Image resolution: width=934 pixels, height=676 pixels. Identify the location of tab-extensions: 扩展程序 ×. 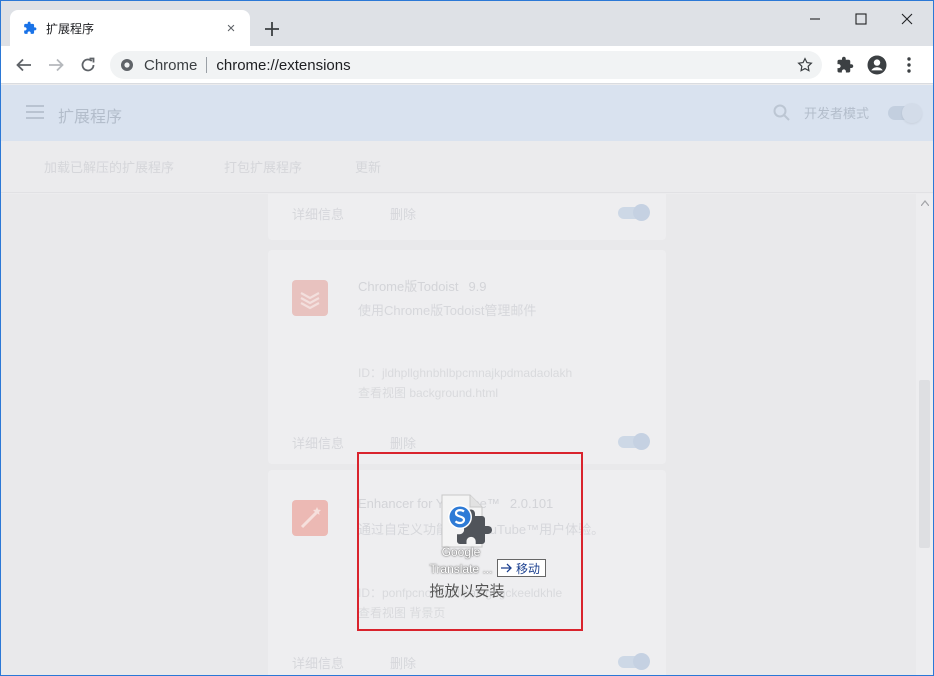
(130, 28).